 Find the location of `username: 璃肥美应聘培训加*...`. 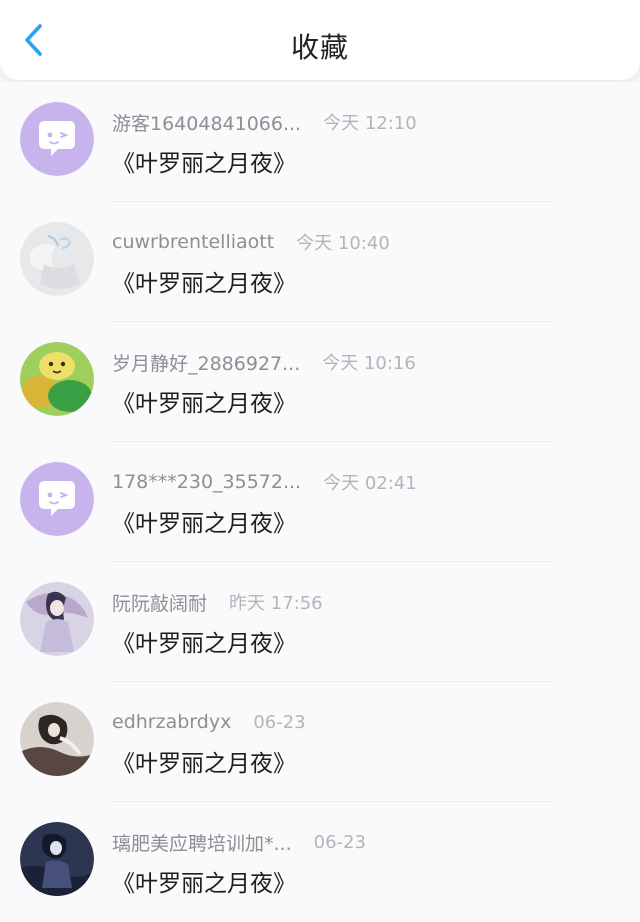

username: 璃肥美应聘培训加*... is located at coordinates (202, 842).